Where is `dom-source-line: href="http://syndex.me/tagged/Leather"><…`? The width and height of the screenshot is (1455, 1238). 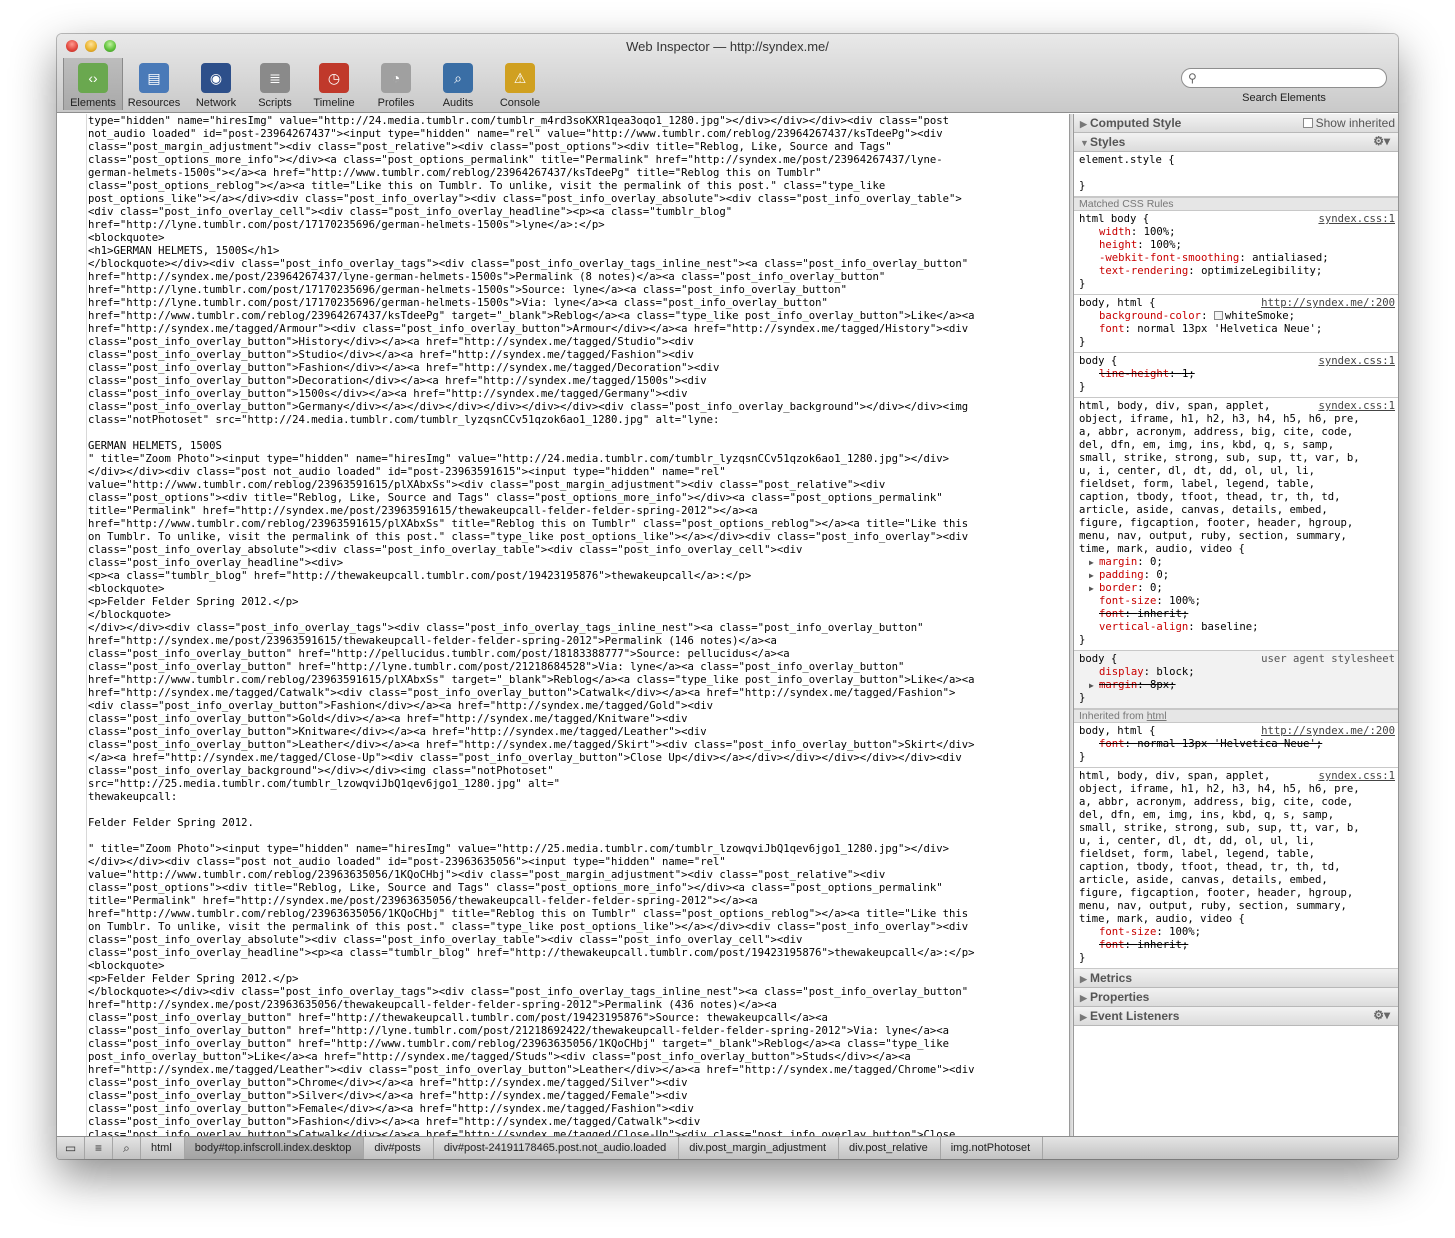
dom-source-line: href="http://syndex.me/tagged/Leather"><… is located at coordinates (578, 1070).